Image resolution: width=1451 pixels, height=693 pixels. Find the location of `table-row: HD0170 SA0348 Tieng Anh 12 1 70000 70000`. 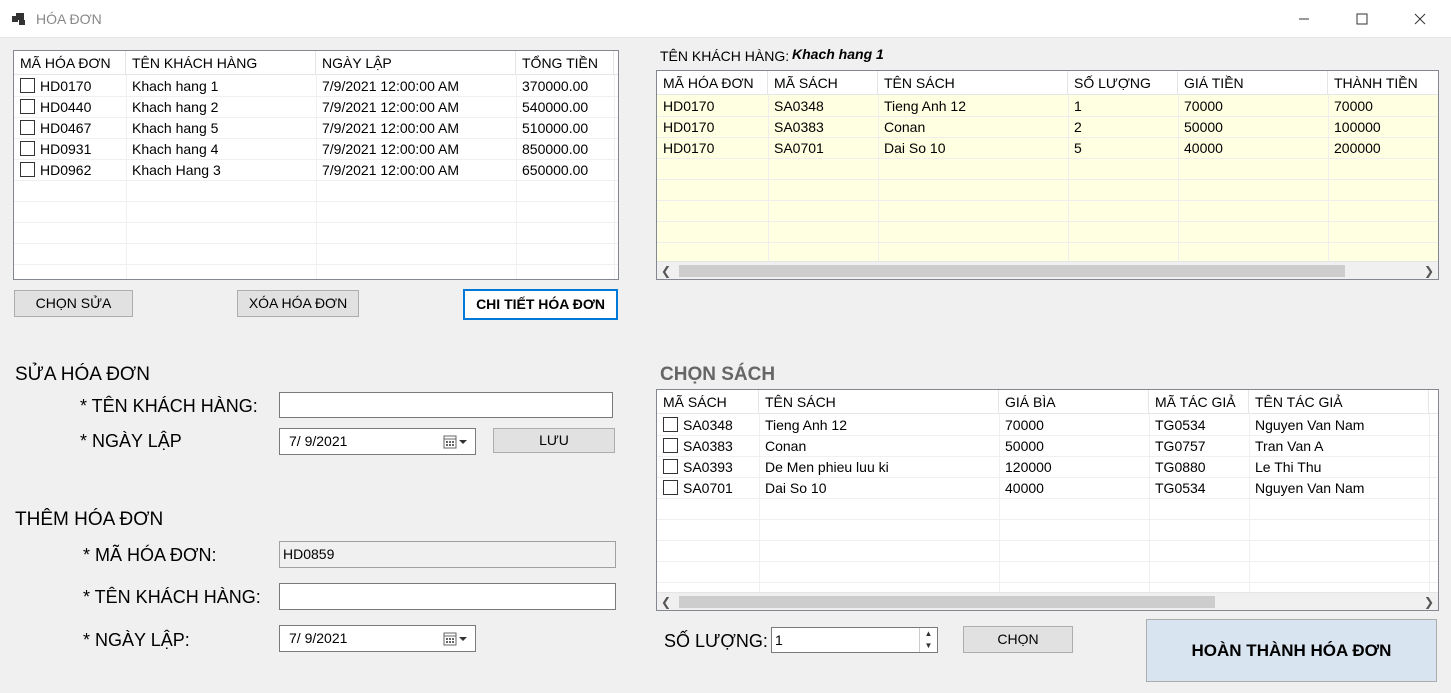

table-row: HD0170 SA0348 Tieng Anh 12 1 70000 70000 is located at coordinates (1047, 106).